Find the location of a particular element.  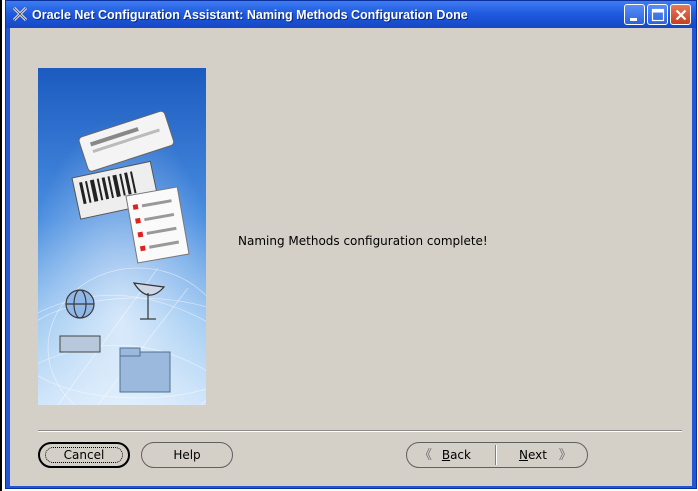

maximize-button is located at coordinates (657, 14).